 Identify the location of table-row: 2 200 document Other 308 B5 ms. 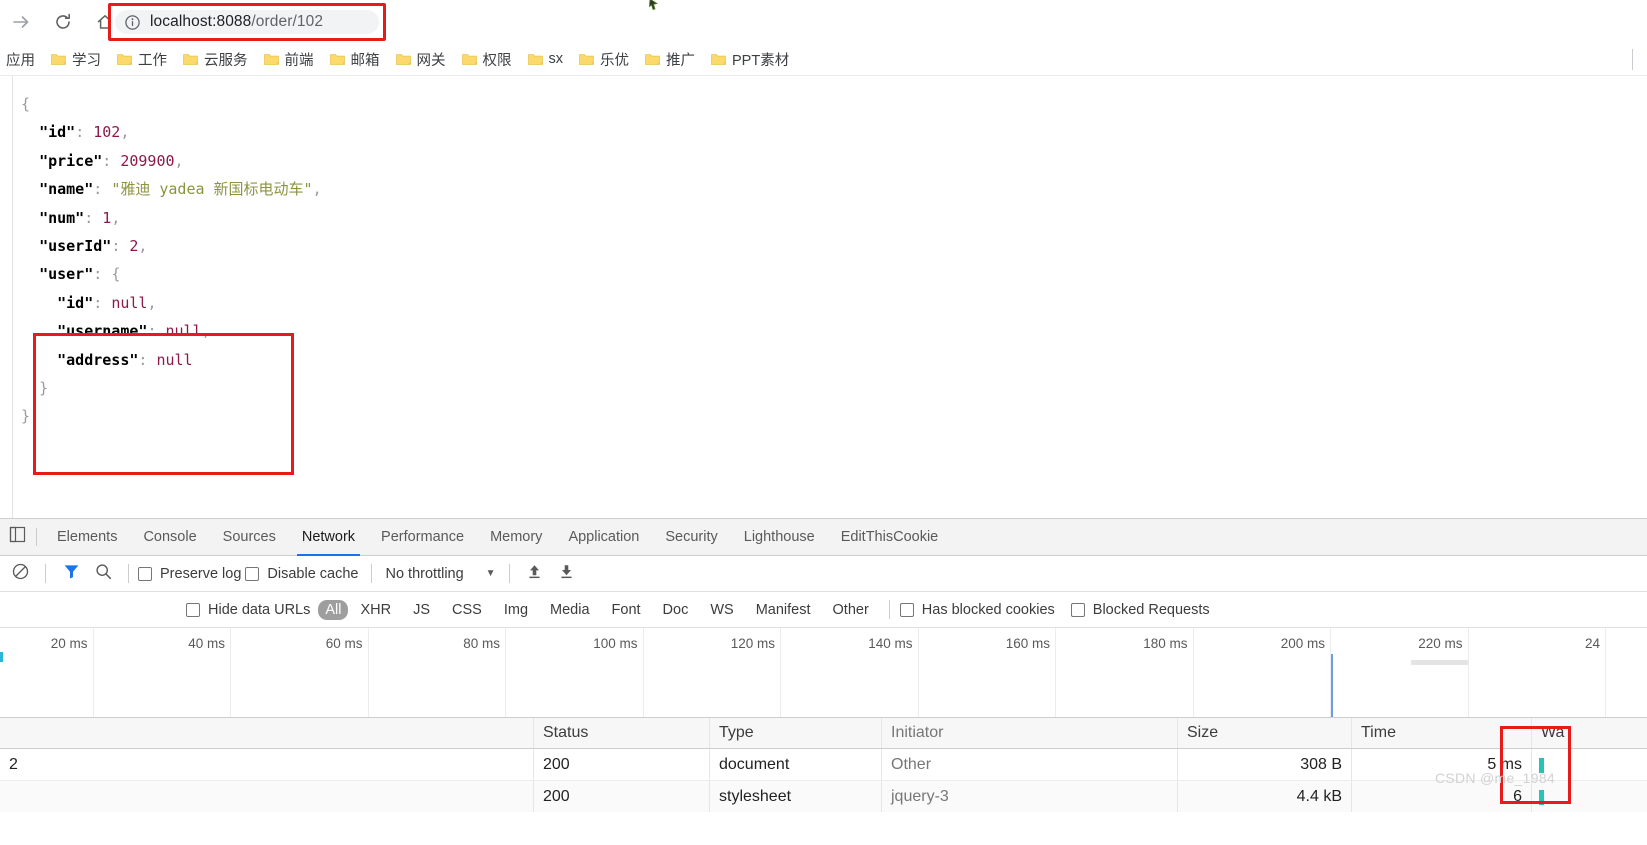
(823, 765).